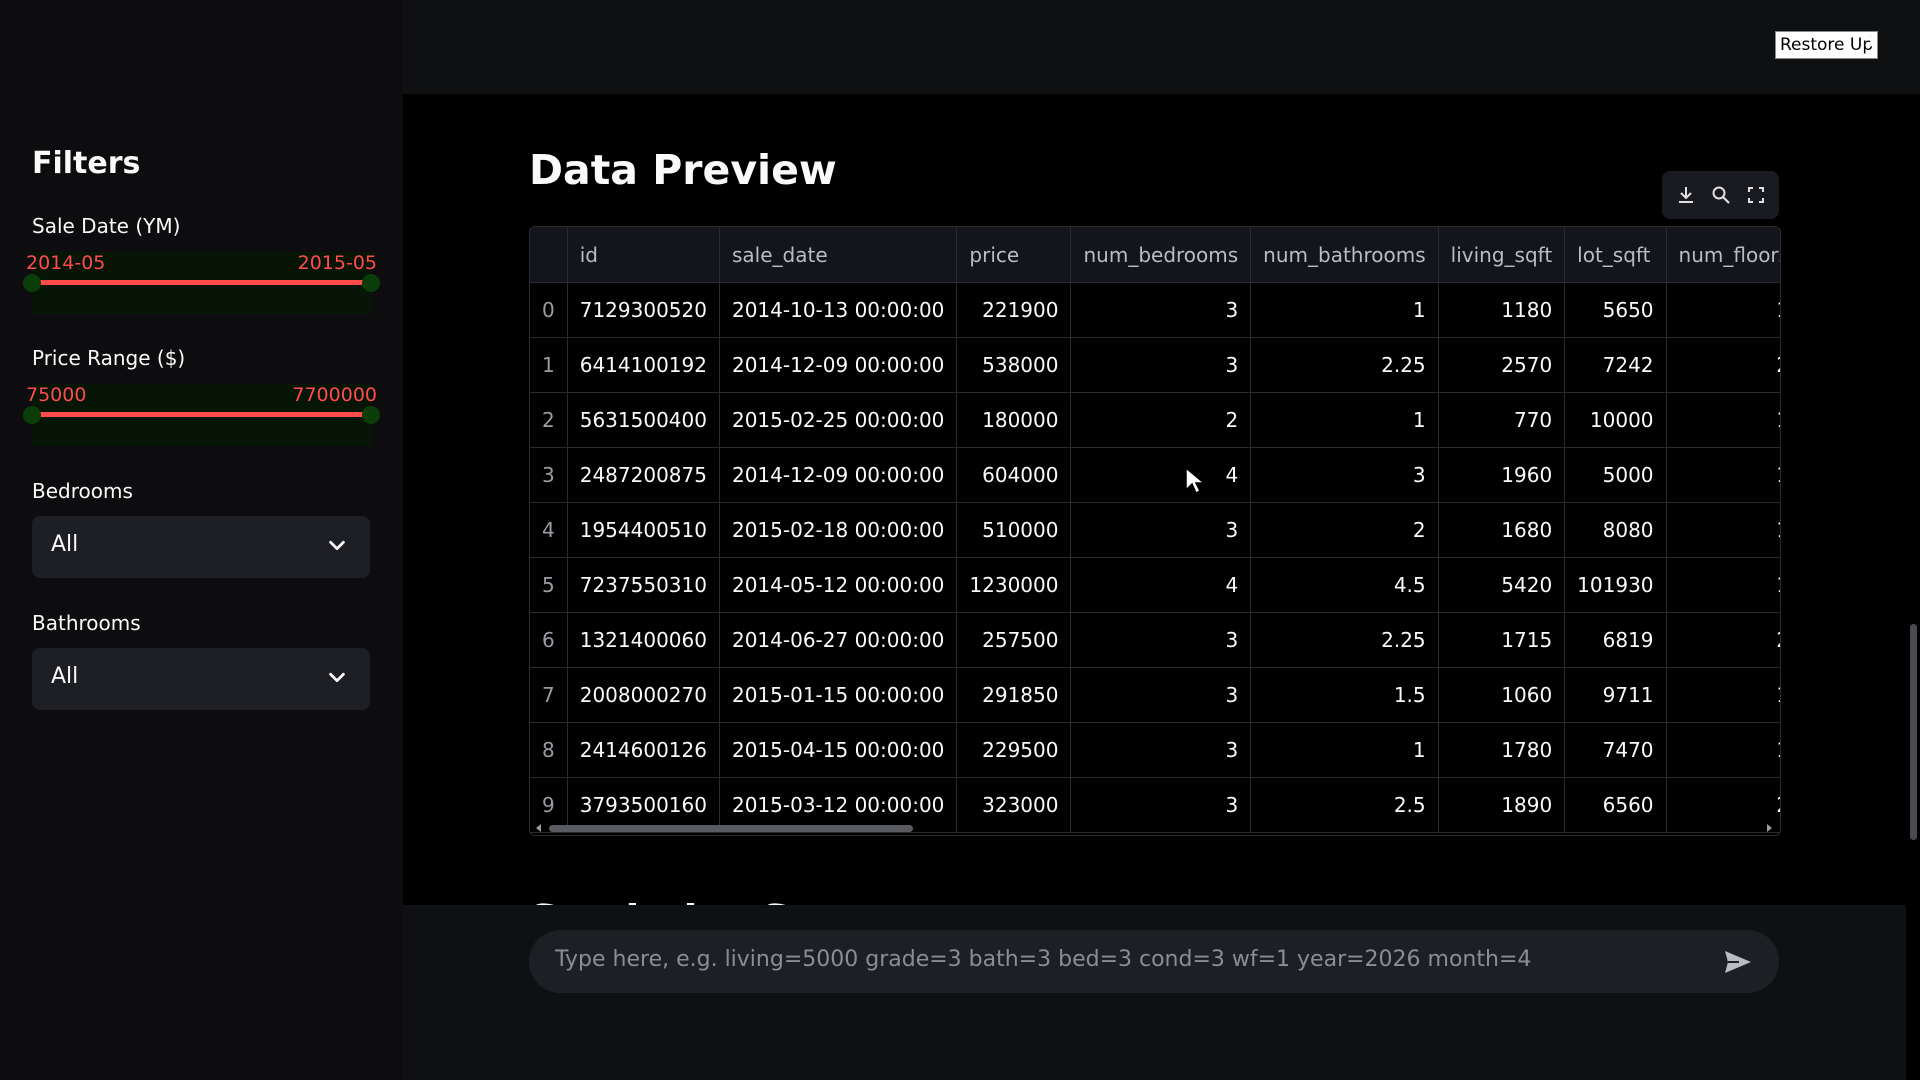 The height and width of the screenshot is (1080, 1920). I want to click on column-header: num_bathrooms, so click(1344, 255).